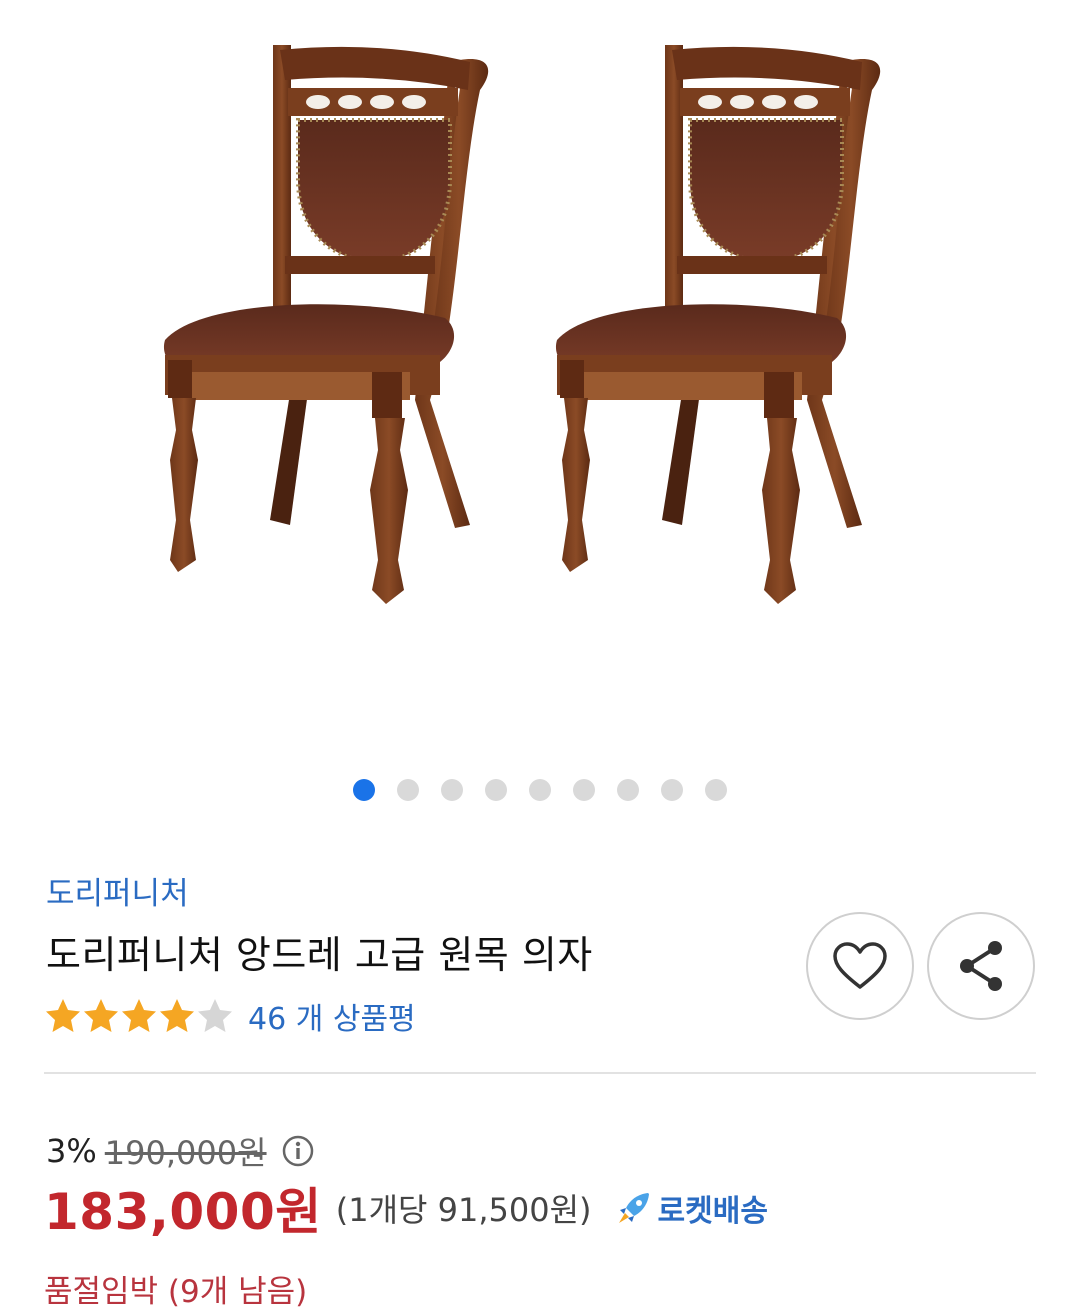 The height and width of the screenshot is (1314, 1080). I want to click on rating-row: 46 개 상품평, so click(230, 1016).